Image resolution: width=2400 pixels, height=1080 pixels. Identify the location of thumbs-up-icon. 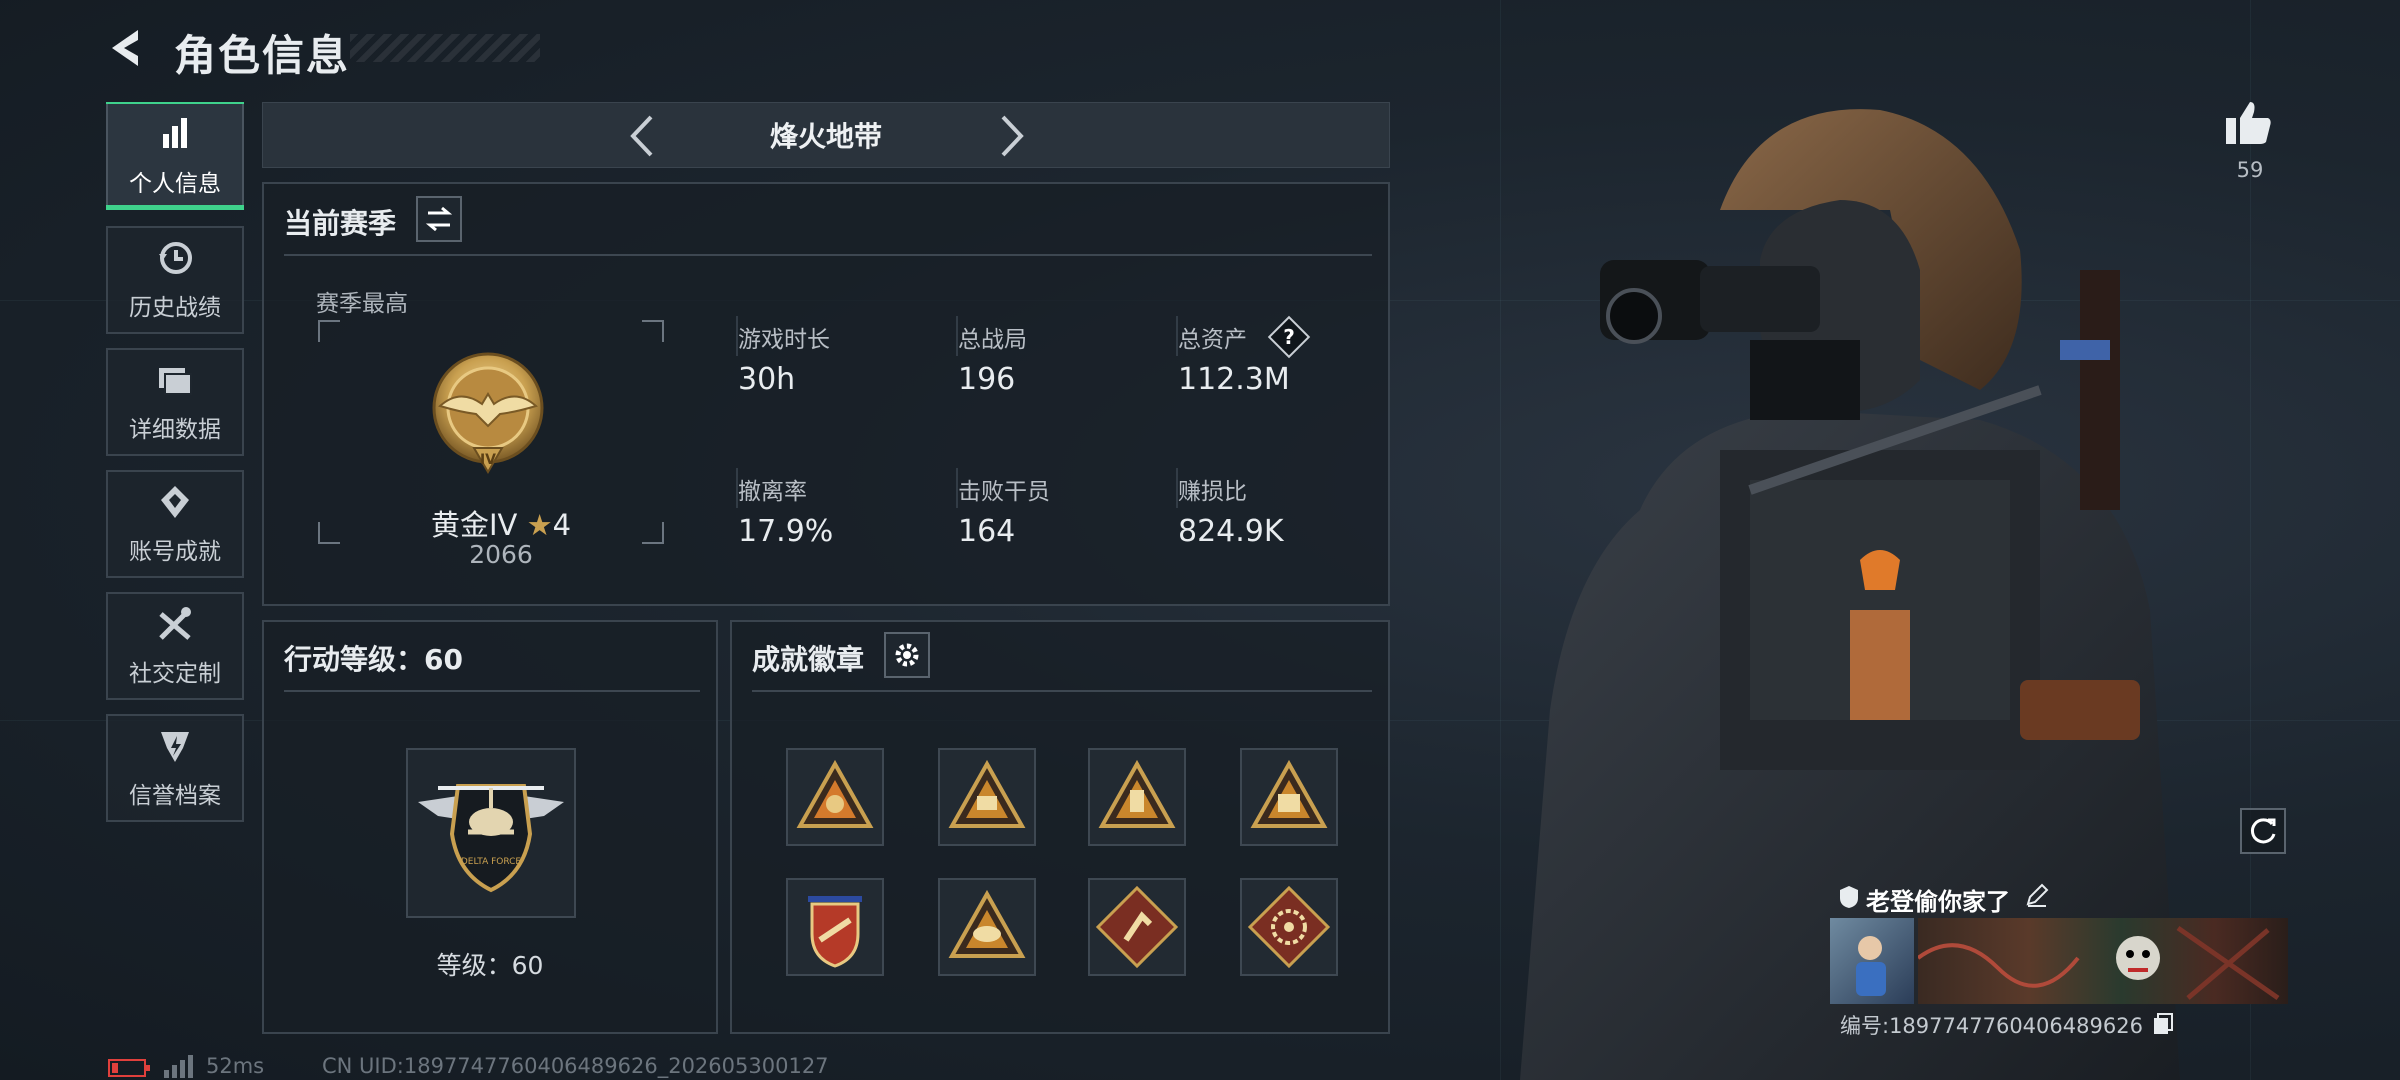
(2248, 123).